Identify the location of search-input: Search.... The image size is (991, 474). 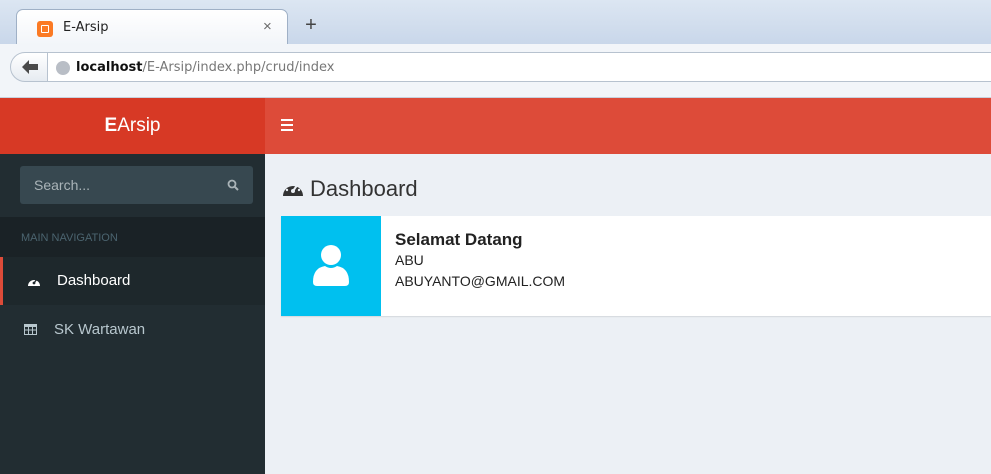
(136, 185).